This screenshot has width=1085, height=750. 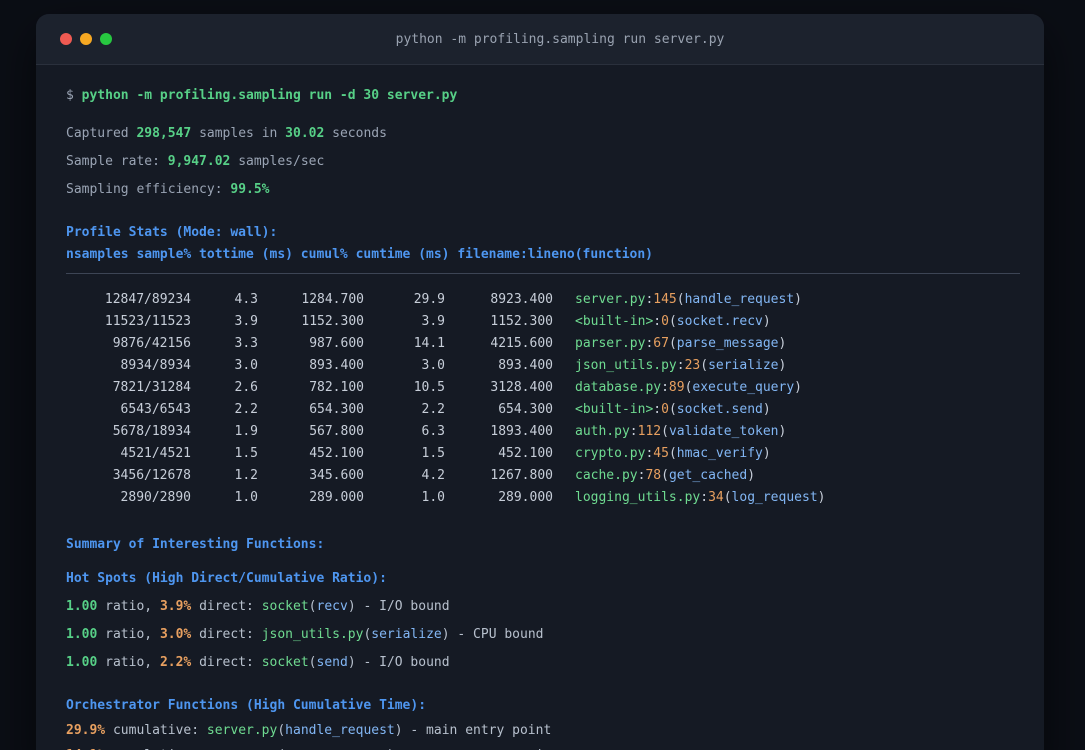 I want to click on cell-cumul-pct: 6.3, so click(x=433, y=431).